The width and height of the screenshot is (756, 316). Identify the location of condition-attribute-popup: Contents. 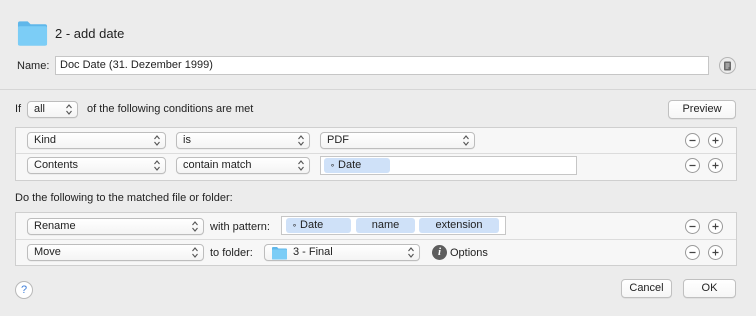
(96, 165).